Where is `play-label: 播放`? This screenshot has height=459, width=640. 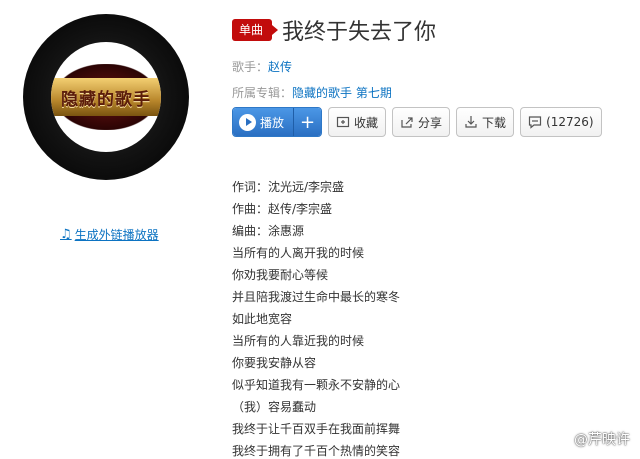
play-label: 播放 is located at coordinates (272, 122).